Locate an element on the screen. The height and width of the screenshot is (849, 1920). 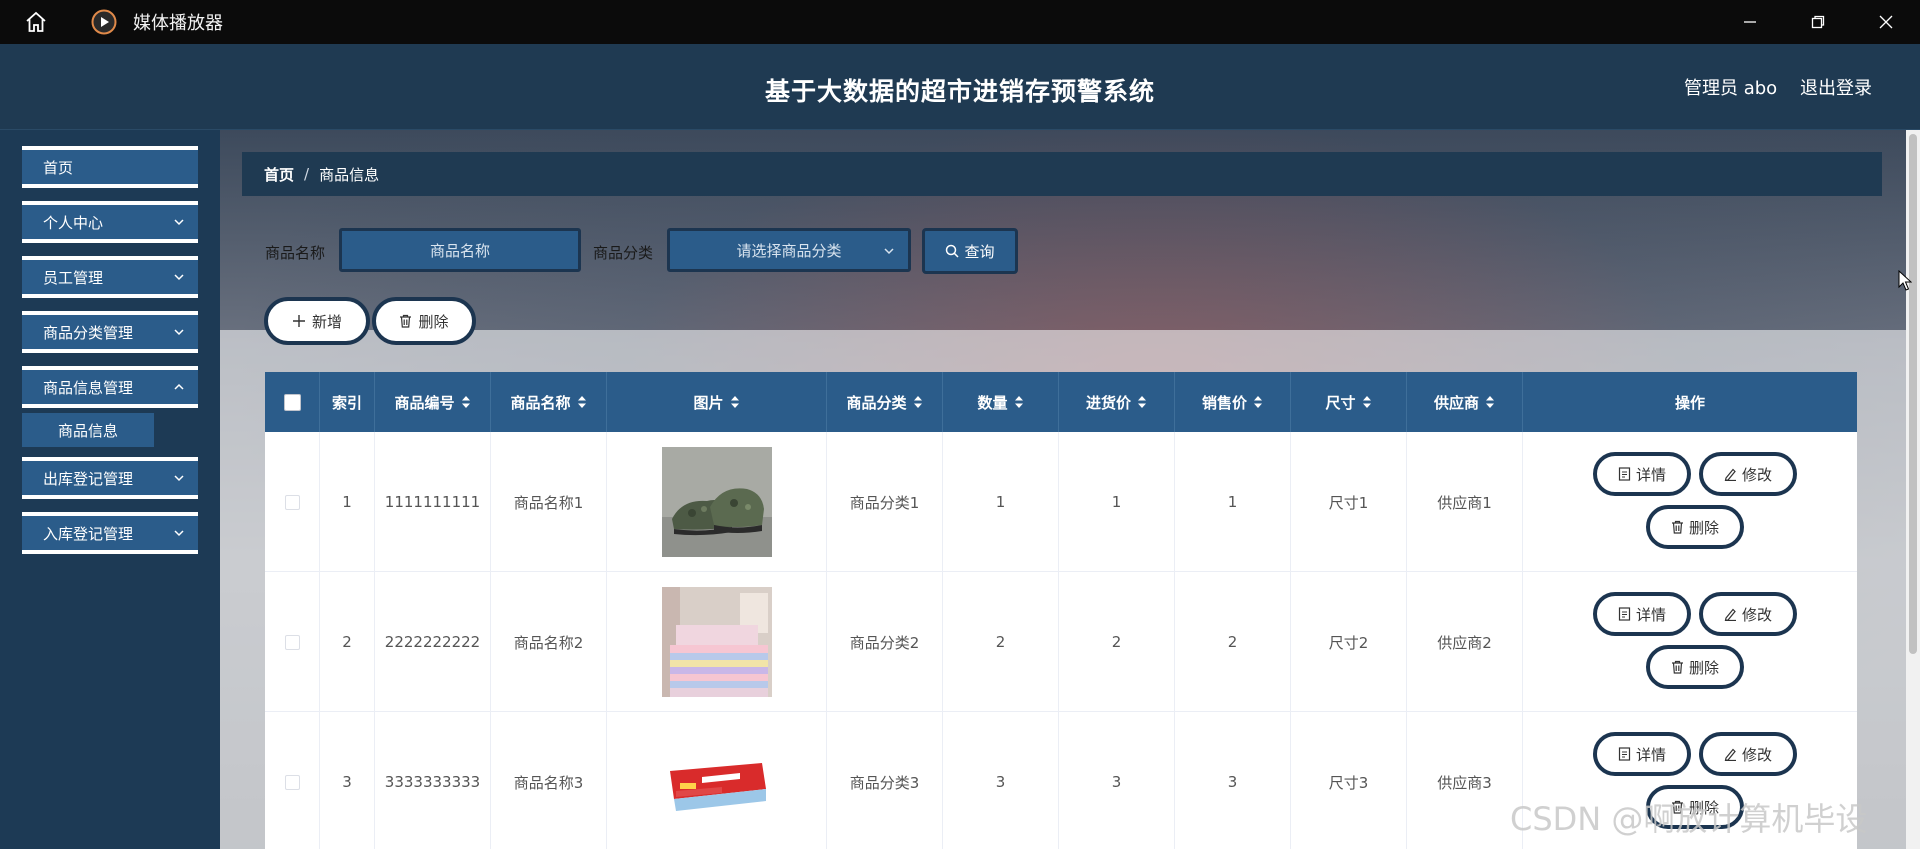
breadcrumb-current: 商品信息 is located at coordinates (349, 174).